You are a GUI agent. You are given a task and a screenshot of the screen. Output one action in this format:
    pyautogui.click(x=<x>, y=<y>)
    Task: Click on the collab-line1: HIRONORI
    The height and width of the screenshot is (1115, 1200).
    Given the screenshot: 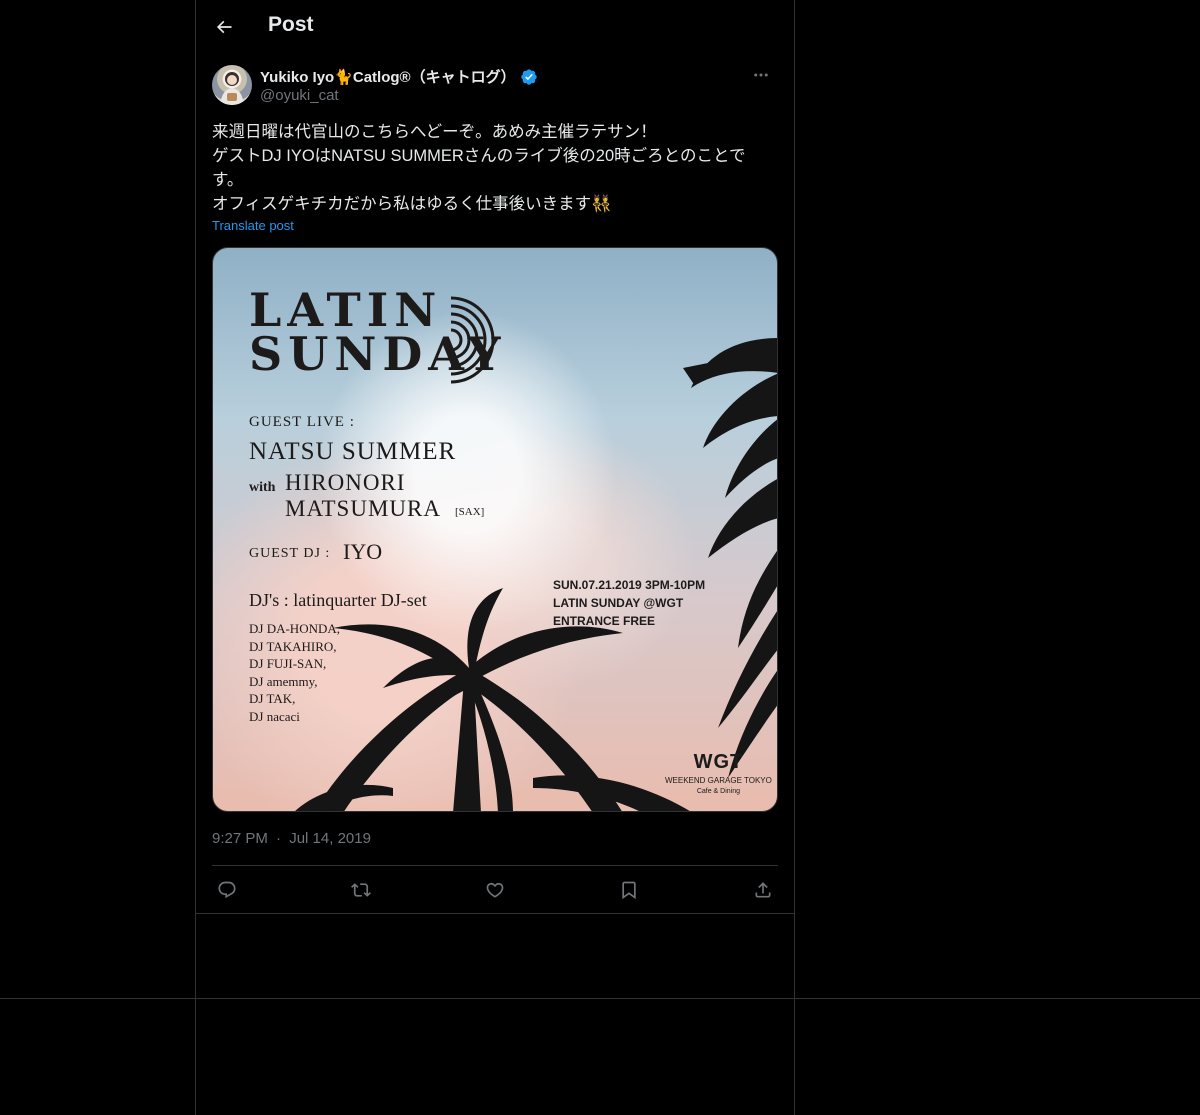 What is the action you would take?
    pyautogui.click(x=345, y=482)
    